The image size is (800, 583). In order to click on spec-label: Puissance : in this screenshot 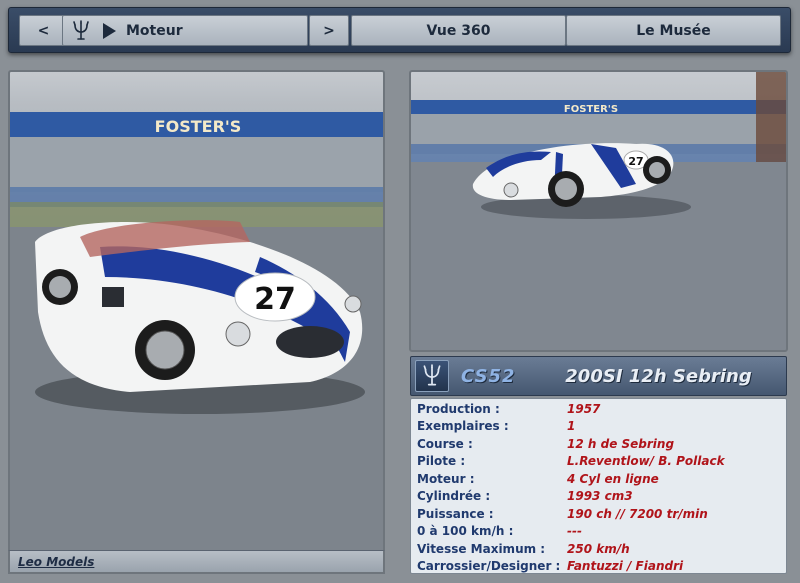, I will do `click(455, 513)`.